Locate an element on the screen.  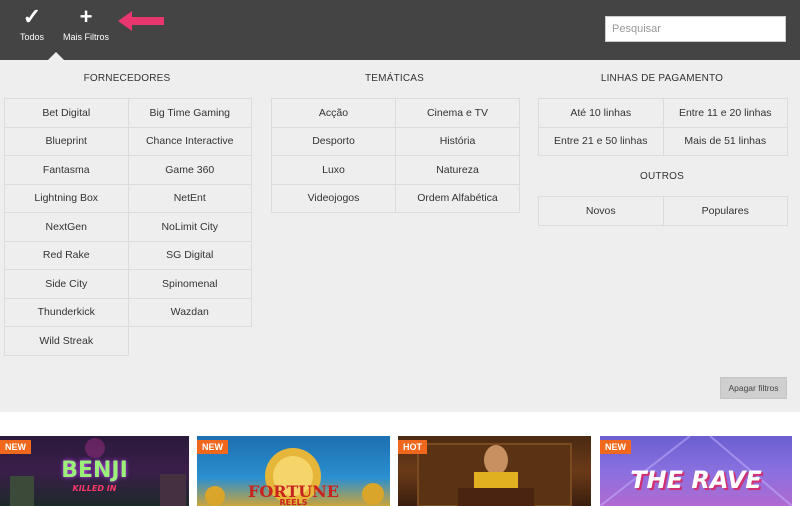
filter-option-fornecedores: Wild Streak is located at coordinates (66, 341).